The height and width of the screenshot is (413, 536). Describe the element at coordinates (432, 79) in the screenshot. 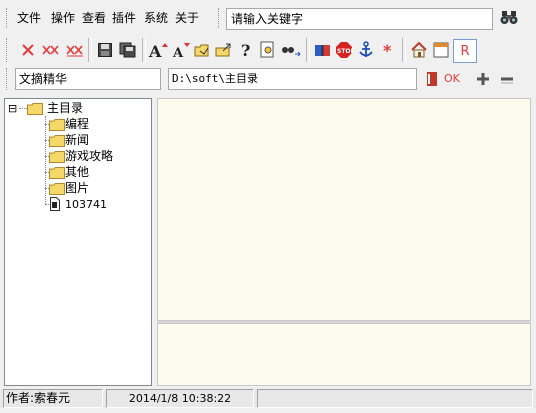

I see `red-book-icon` at that location.